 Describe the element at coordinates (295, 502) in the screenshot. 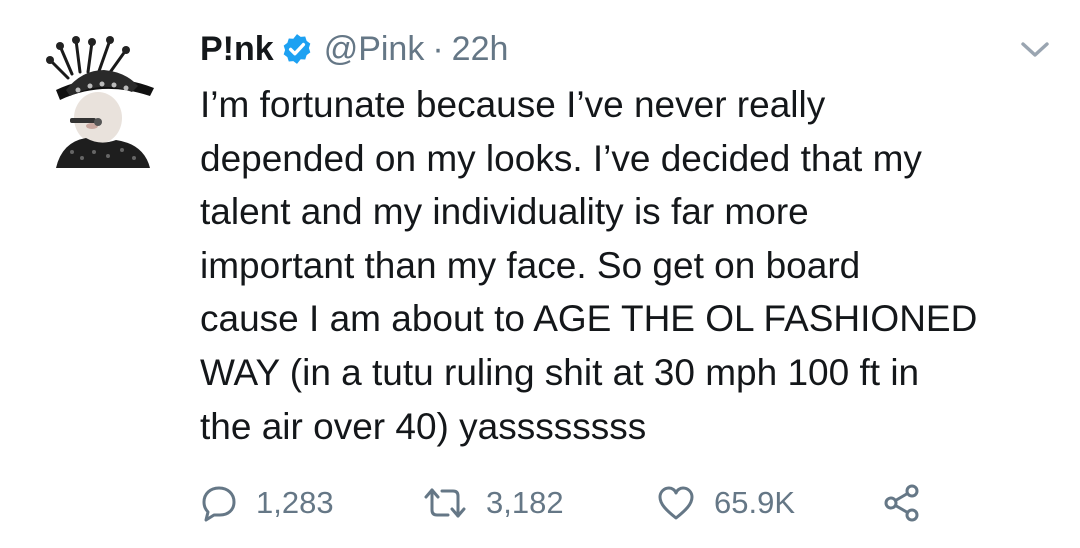

I see `reply-count: 1,283` at that location.